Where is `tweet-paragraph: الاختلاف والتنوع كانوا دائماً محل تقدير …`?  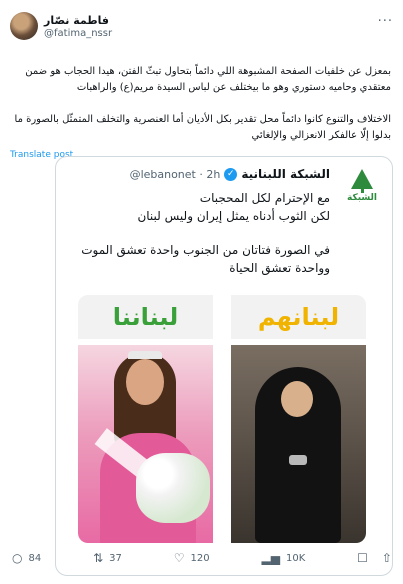 tweet-paragraph: الاختلاف والتنوع كانوا دائماً محل تقدير … is located at coordinates (202, 127).